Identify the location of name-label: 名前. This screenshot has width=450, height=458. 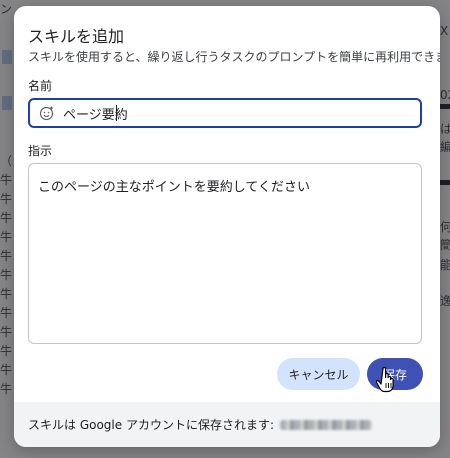
(40, 86).